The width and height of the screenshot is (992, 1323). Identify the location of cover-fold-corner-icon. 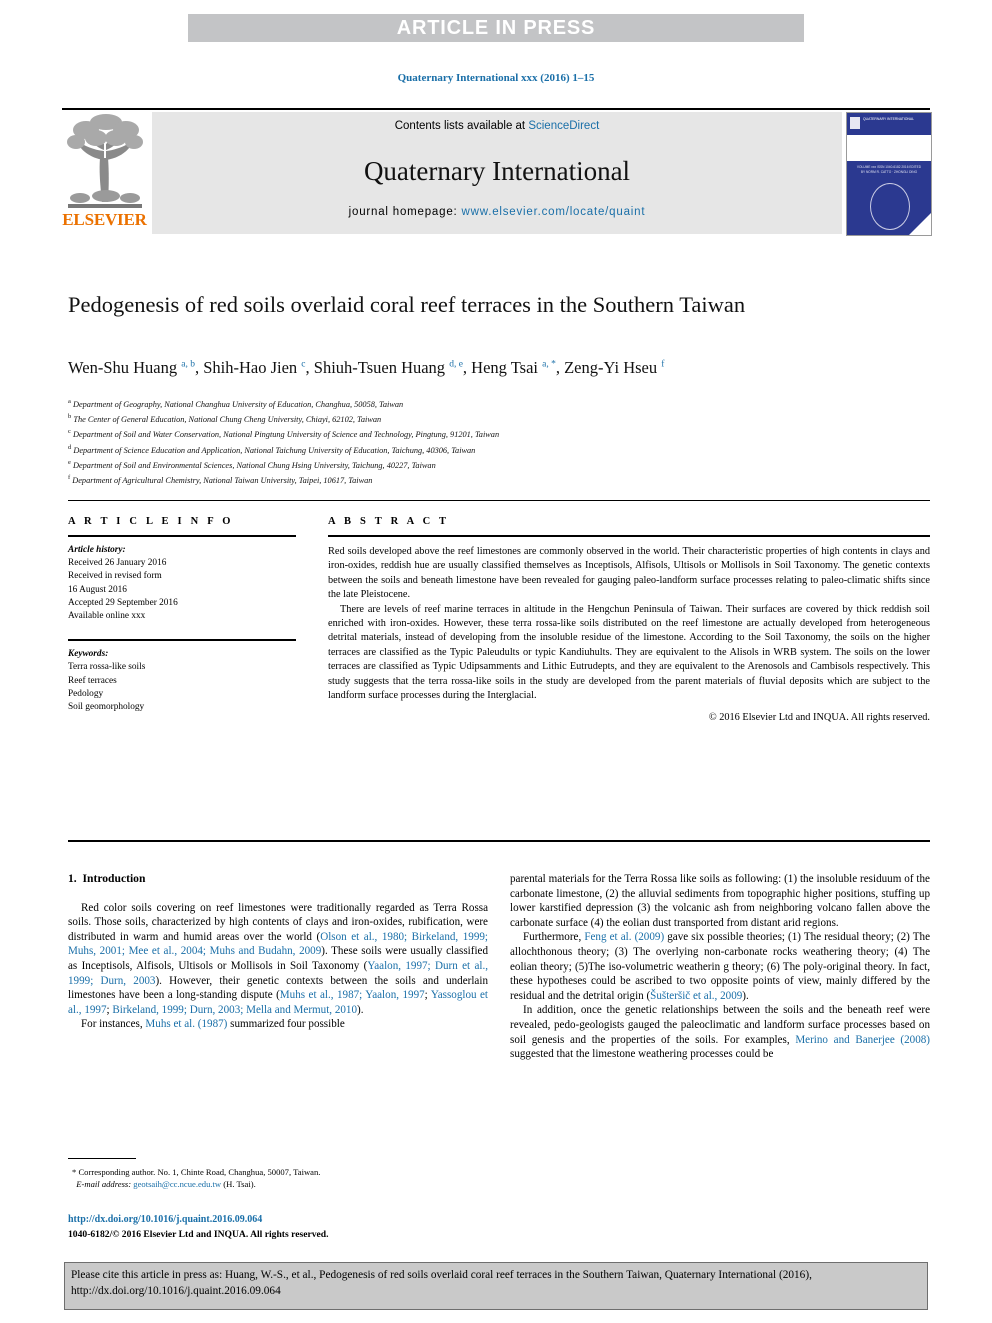
(920, 224).